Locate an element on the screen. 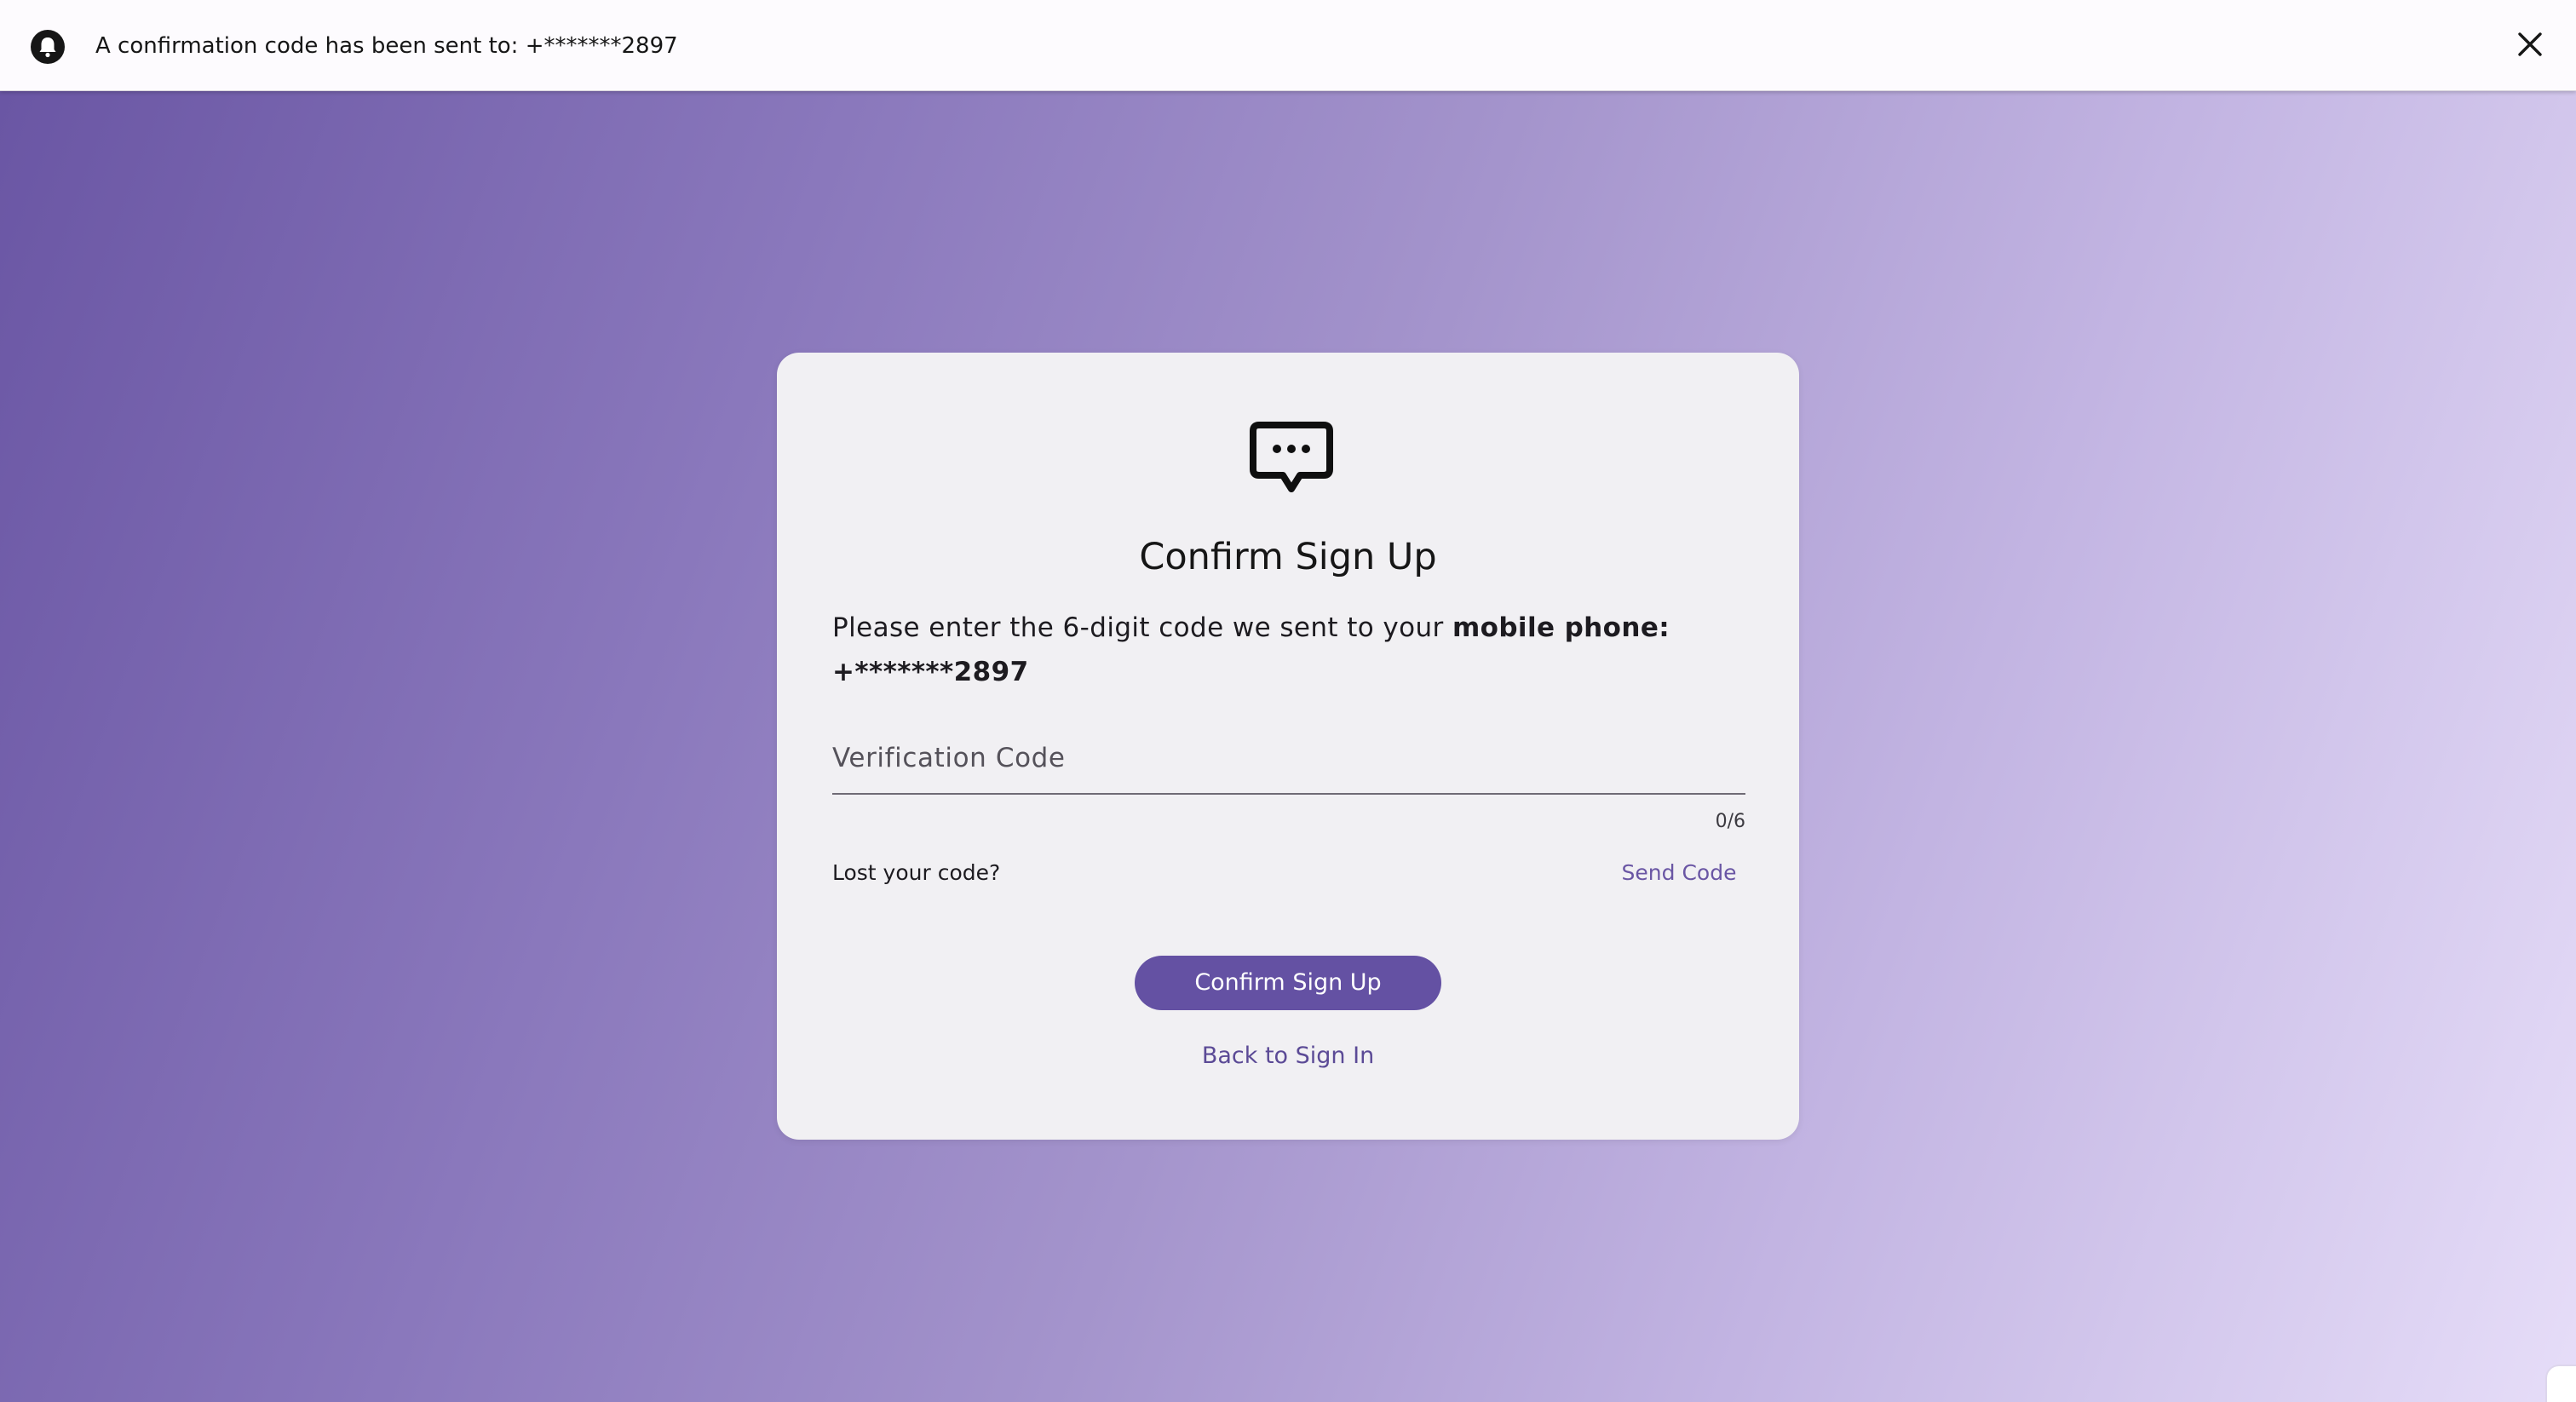 The image size is (2576, 1402). close-icon is located at coordinates (2530, 44).